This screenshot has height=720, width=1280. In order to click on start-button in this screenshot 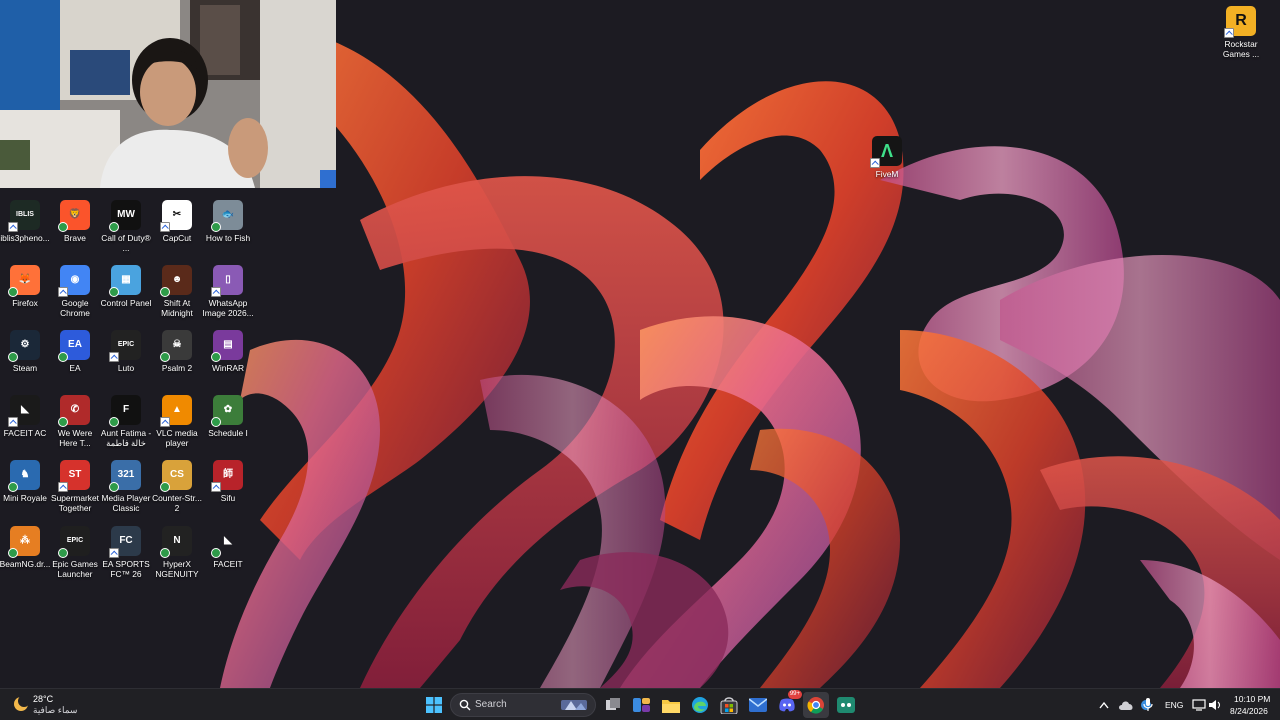, I will do `click(434, 705)`.